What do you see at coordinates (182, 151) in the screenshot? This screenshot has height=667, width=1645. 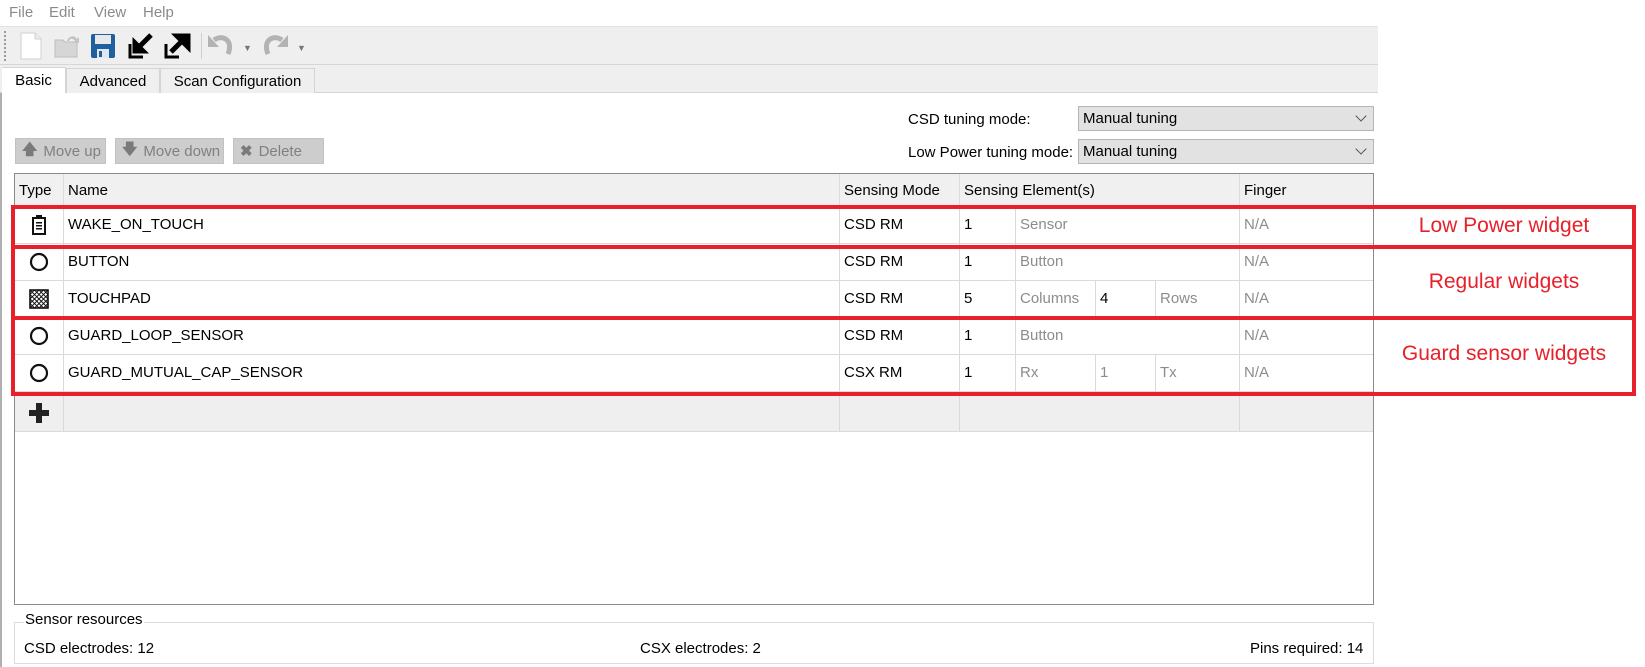 I see `move-down-label: Move down` at bounding box center [182, 151].